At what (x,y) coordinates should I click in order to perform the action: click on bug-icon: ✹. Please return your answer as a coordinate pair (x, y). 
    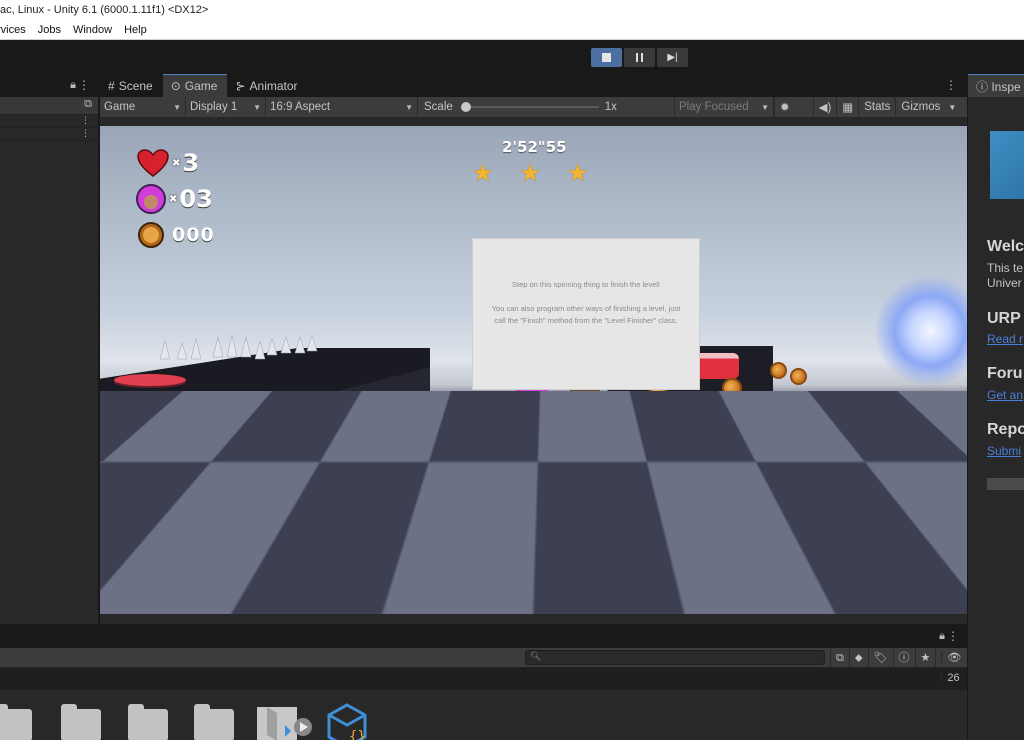
    Looking at the image, I should click on (785, 108).